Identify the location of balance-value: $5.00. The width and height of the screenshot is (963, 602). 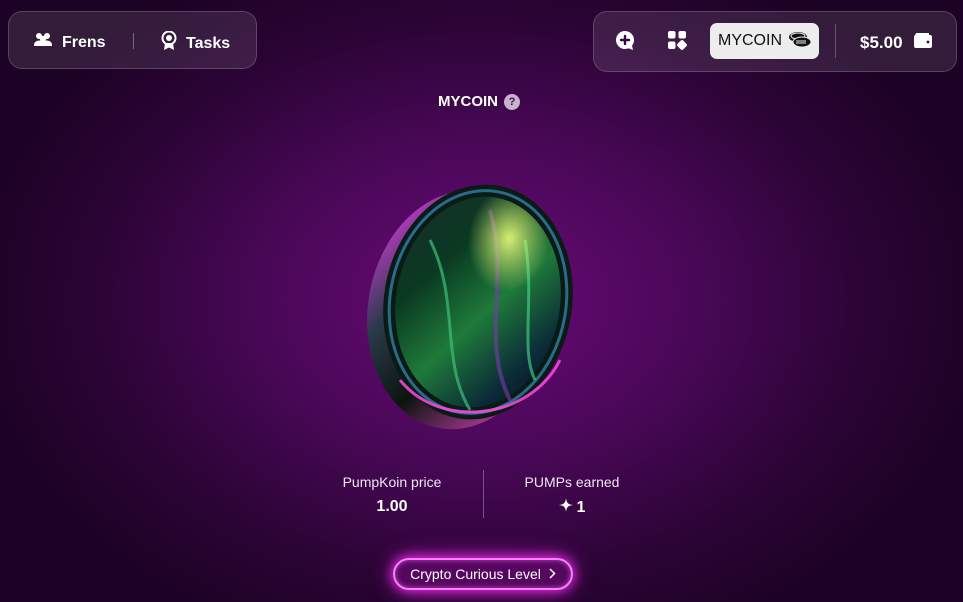
(881, 42).